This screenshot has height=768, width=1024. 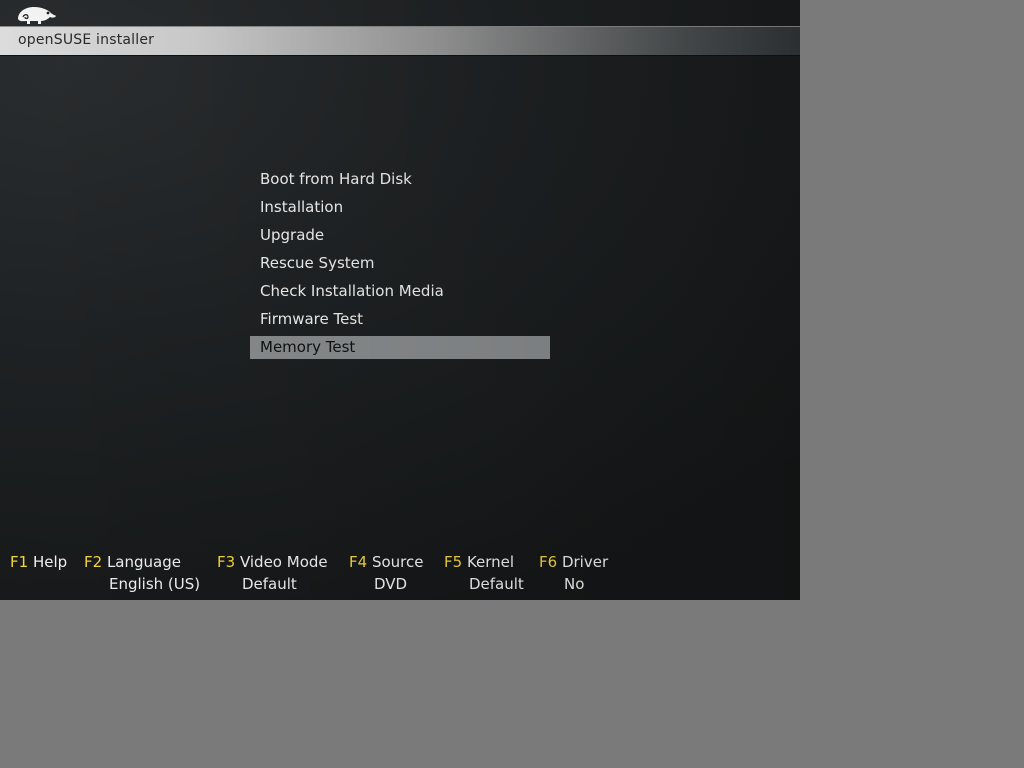 What do you see at coordinates (400, 41) in the screenshot?
I see `title-bar: openSUSE installer` at bounding box center [400, 41].